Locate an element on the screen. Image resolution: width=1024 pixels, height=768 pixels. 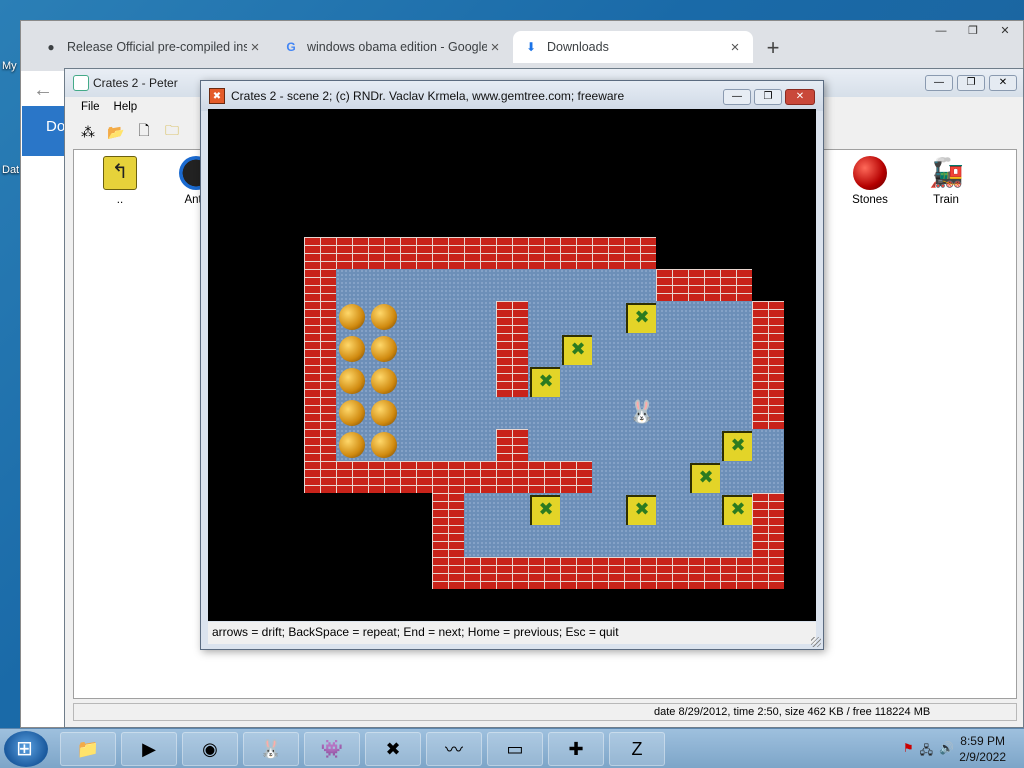
item-train: 🚂 Train is located at coordinates (946, 181).